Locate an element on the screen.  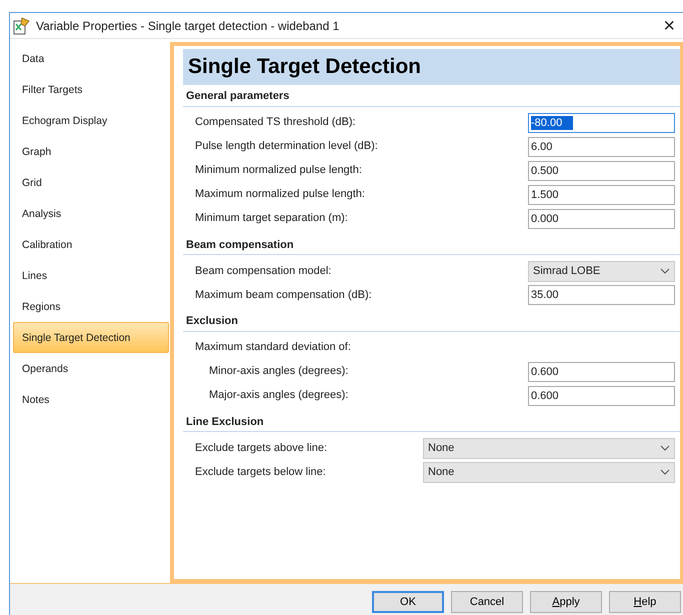
field-label: Pulse length determination level (dB): is located at coordinates (287, 146).